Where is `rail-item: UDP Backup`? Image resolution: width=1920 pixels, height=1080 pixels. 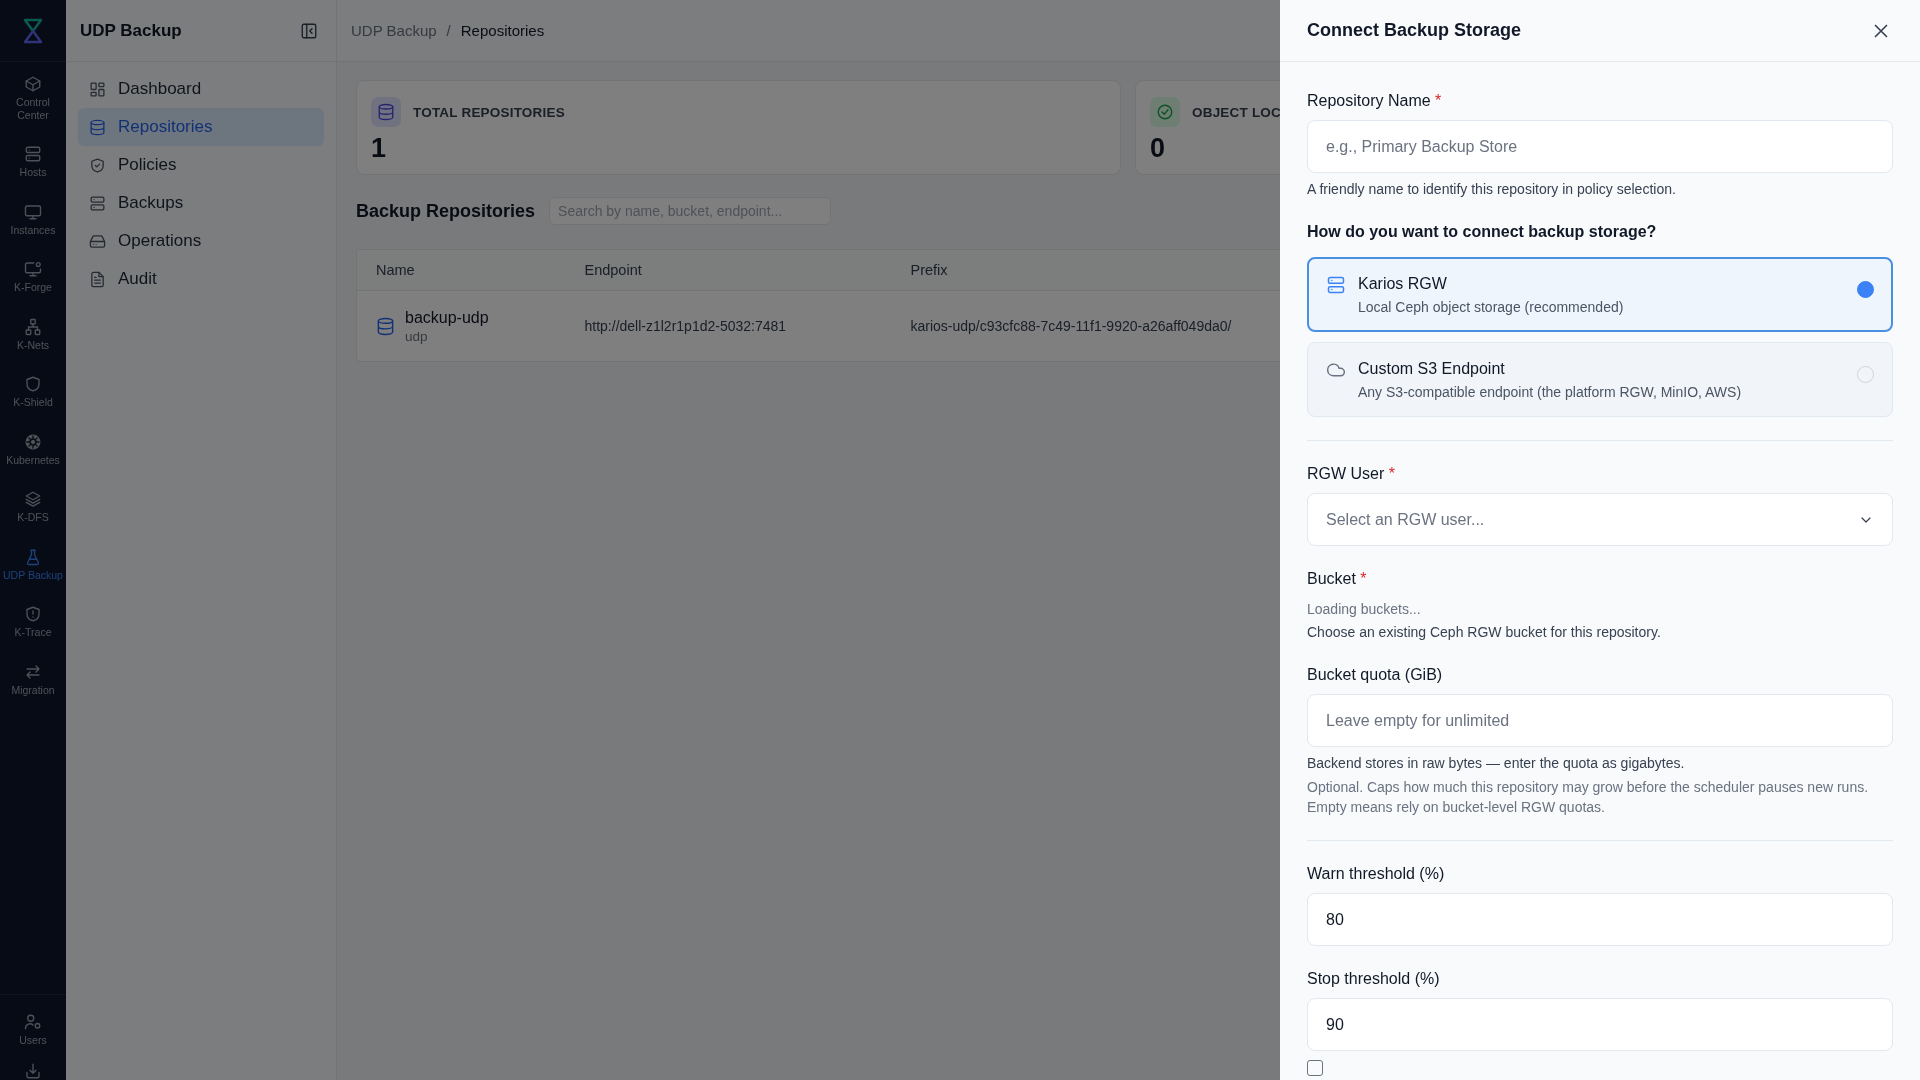 rail-item: UDP Backup is located at coordinates (33, 564).